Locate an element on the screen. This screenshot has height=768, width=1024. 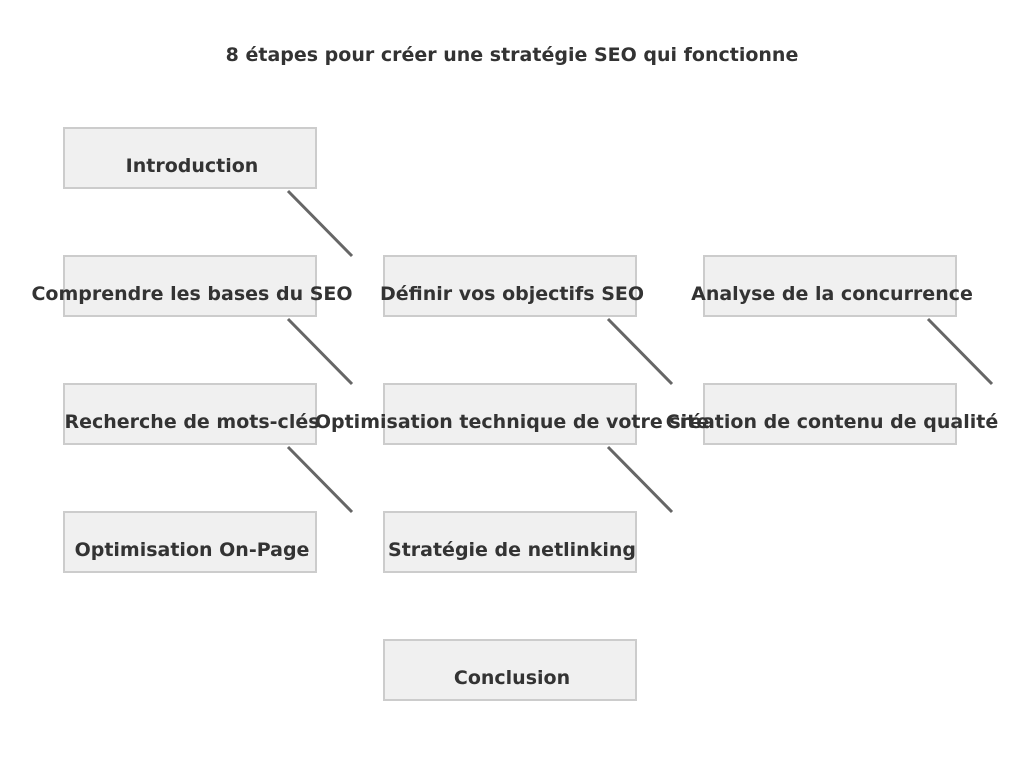
edge-bases is located at coordinates (320, 351).